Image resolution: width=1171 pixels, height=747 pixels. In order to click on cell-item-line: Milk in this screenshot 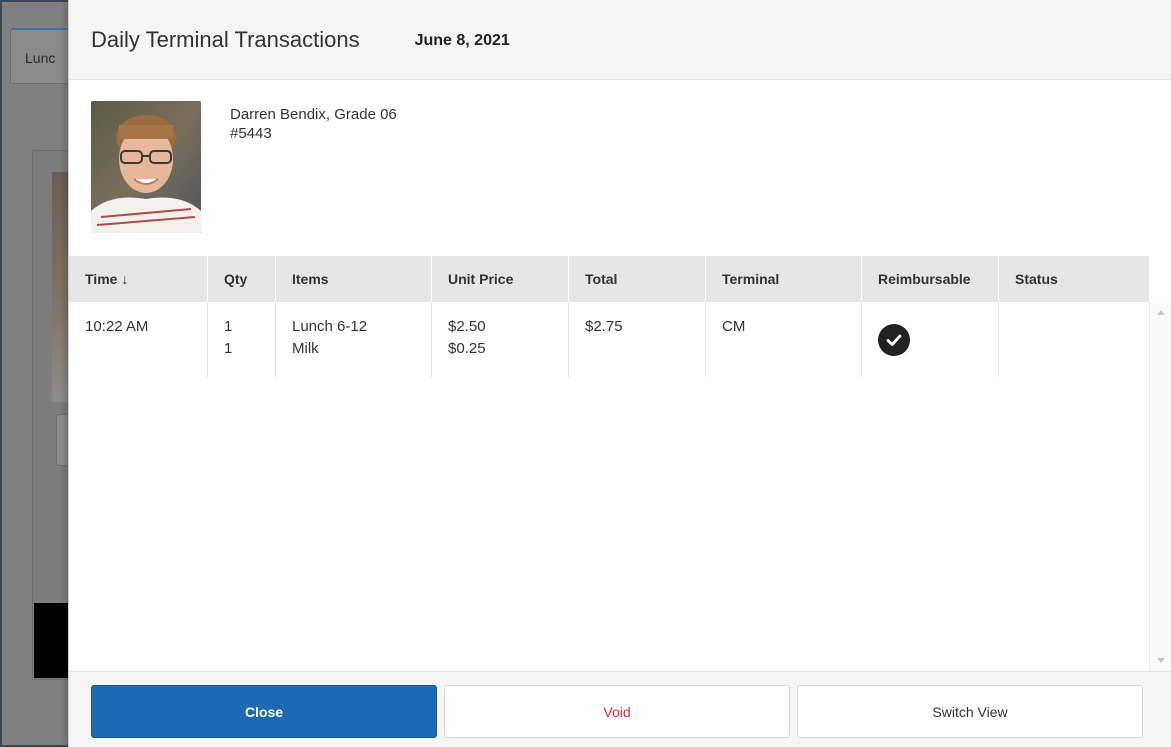, I will do `click(305, 348)`.